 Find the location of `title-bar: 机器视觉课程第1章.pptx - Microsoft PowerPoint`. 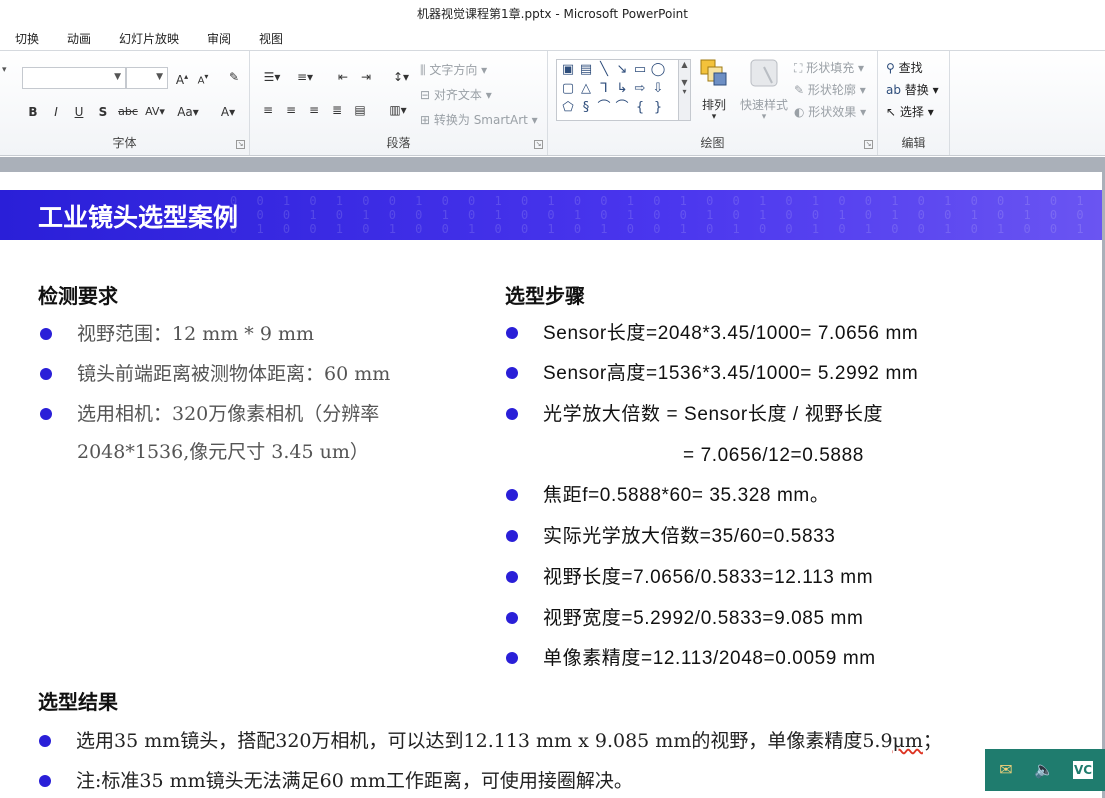

title-bar: 机器视觉课程第1章.pptx - Microsoft PowerPoint is located at coordinates (552, 13).